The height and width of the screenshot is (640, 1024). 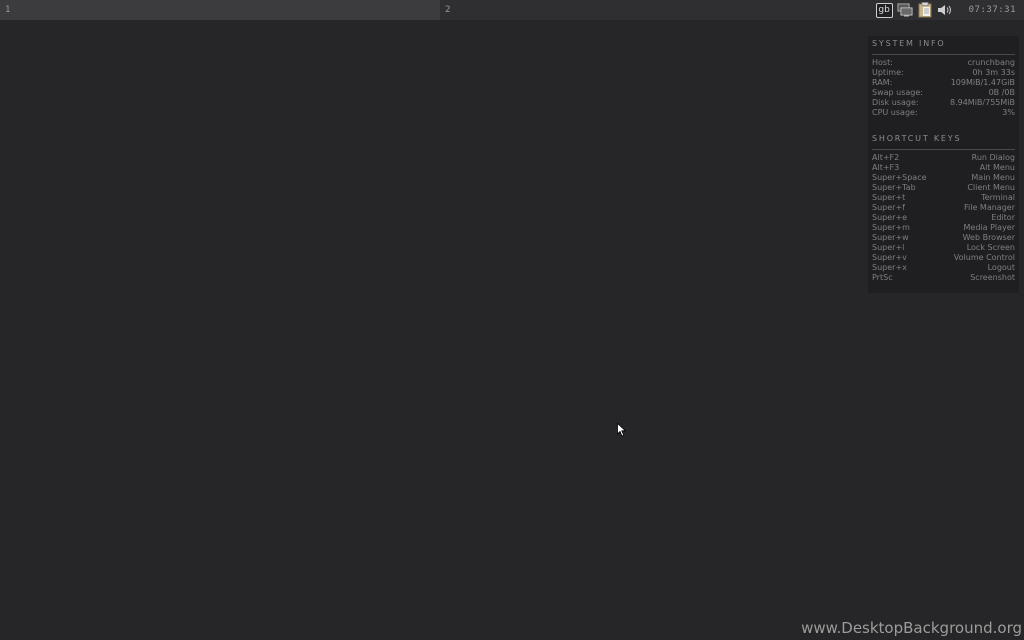 What do you see at coordinates (889, 267) in the screenshot?
I see `shortcut-key: Super+x` at bounding box center [889, 267].